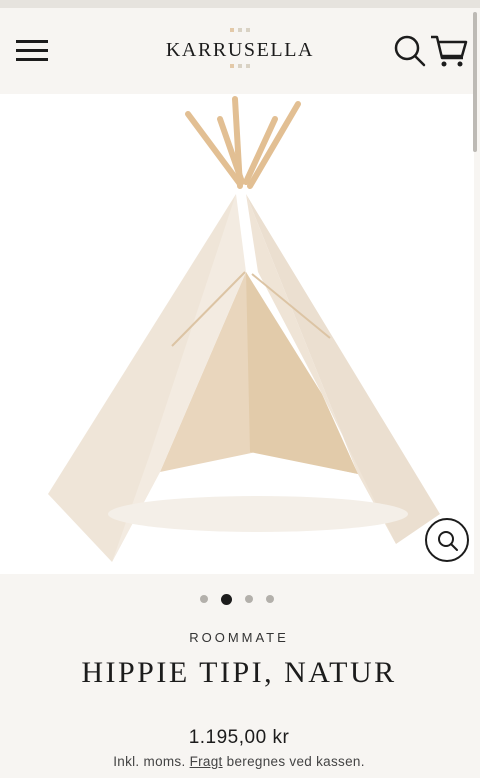  Describe the element at coordinates (239, 672) in the screenshot. I see `product-title: HIPPIE TIPI, NATUR` at that location.